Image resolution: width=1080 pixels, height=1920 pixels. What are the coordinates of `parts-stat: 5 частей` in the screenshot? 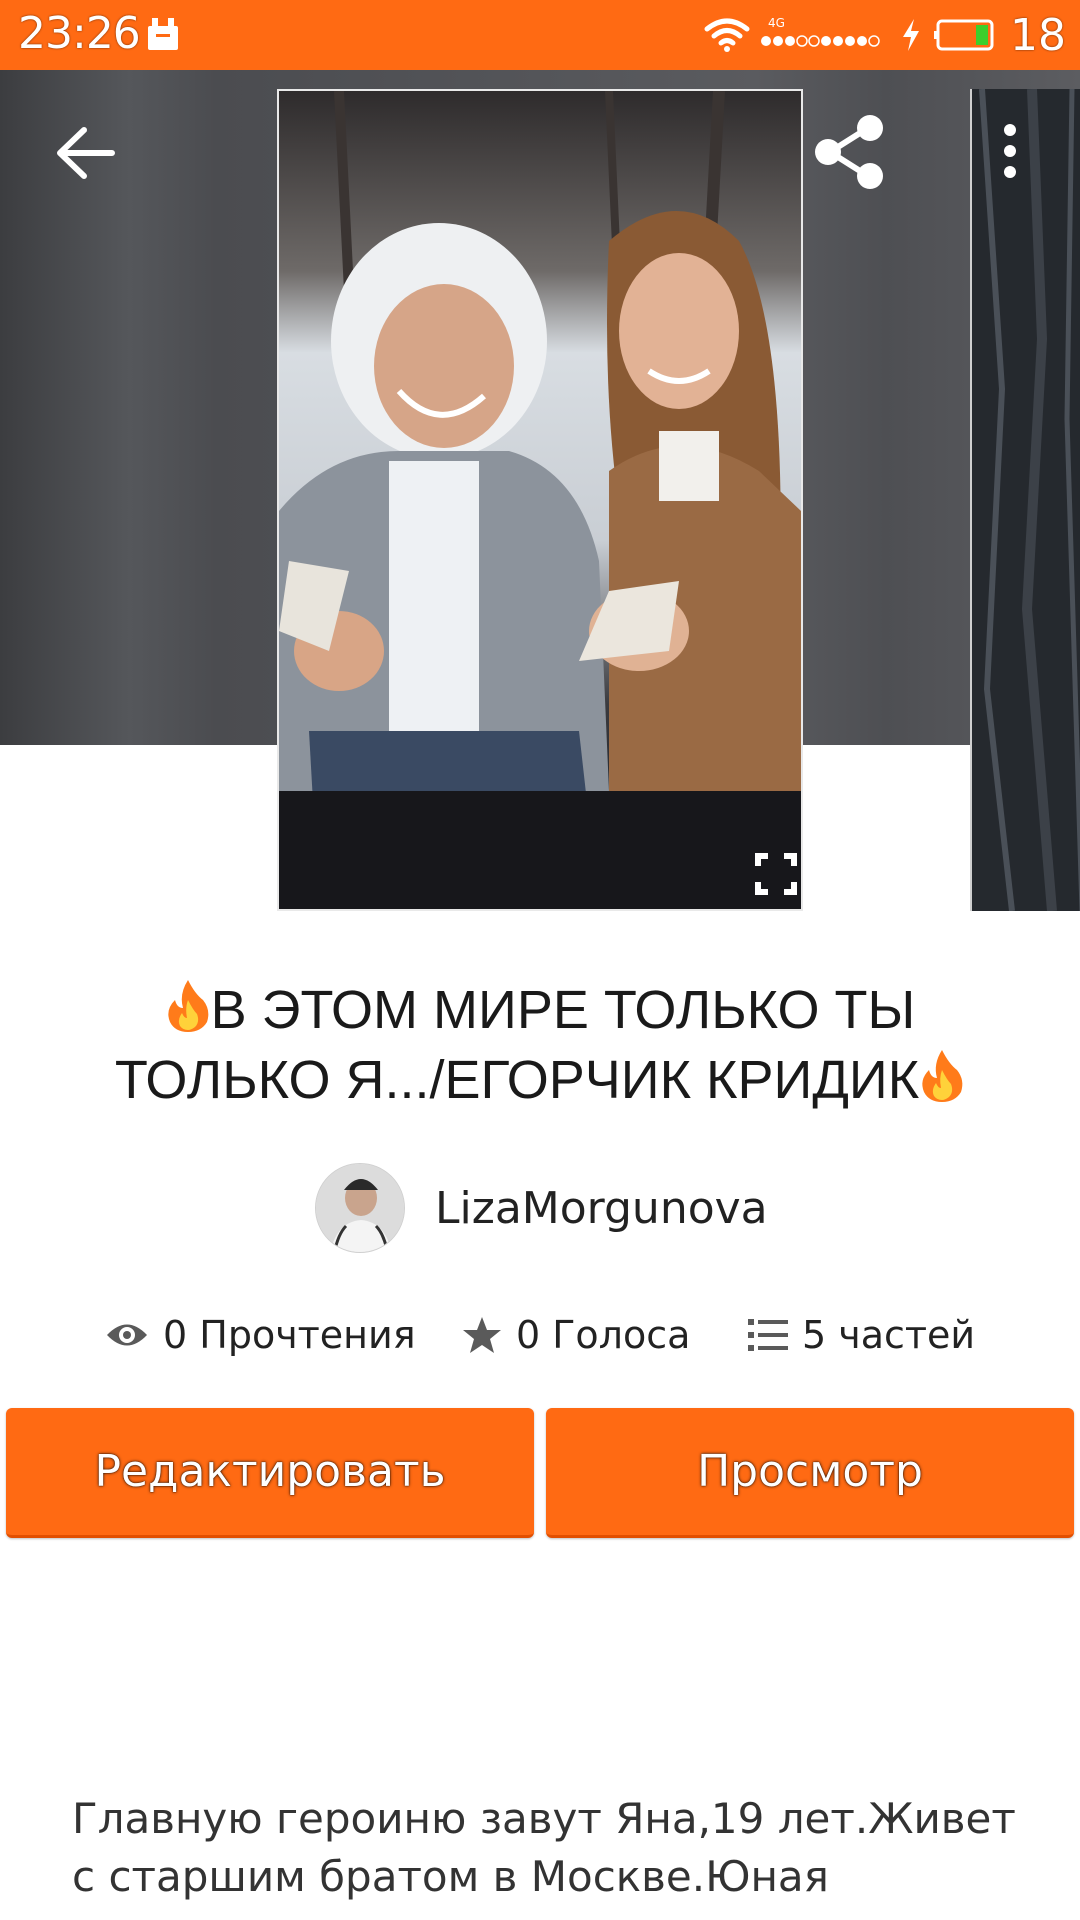 It's located at (861, 1335).